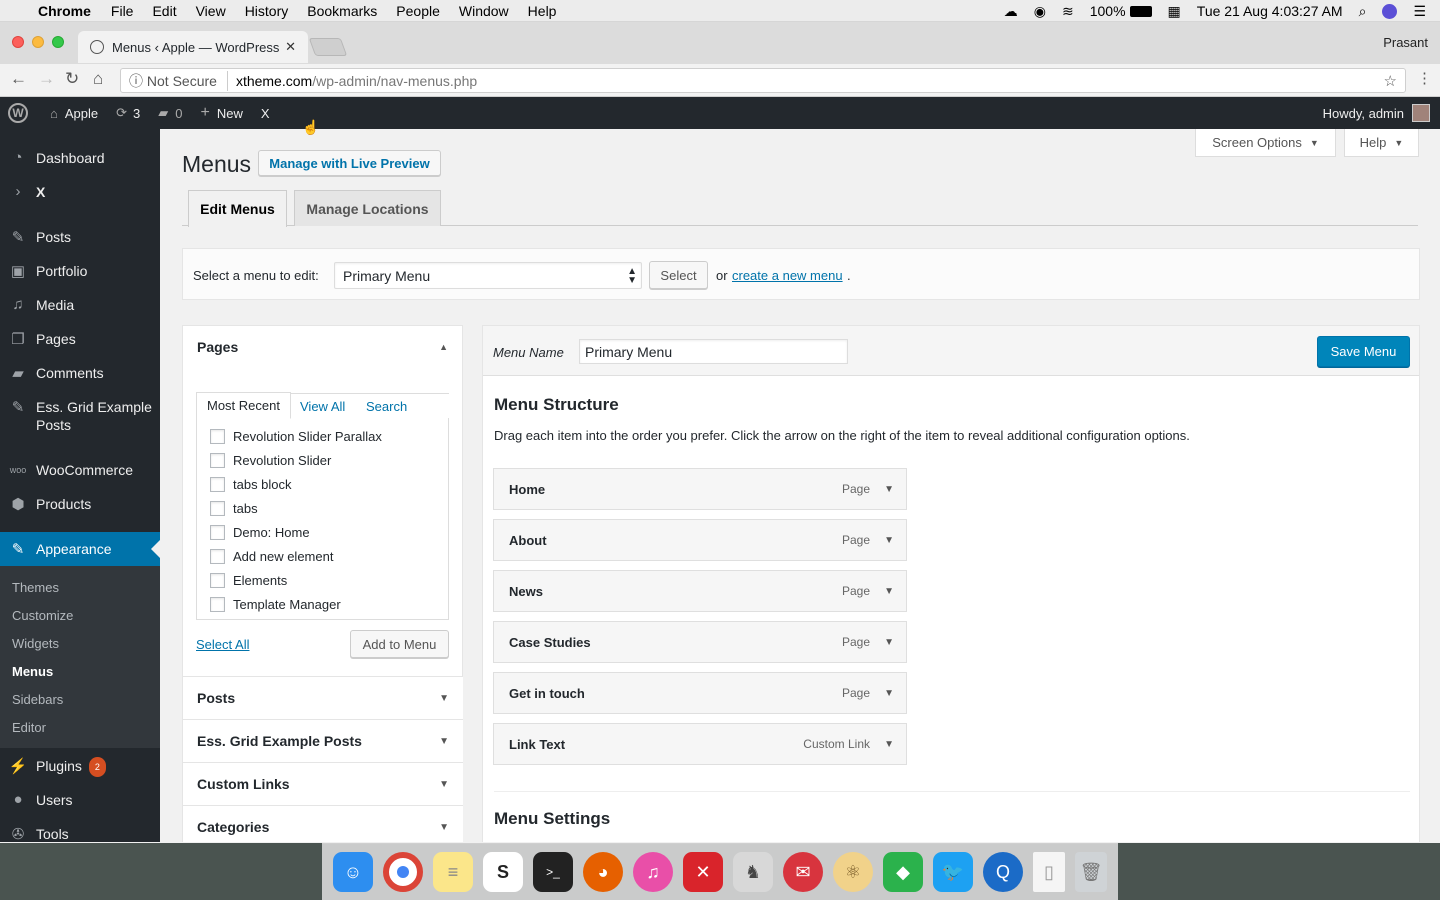 The height and width of the screenshot is (900, 1440). Describe the element at coordinates (35, 587) in the screenshot. I see `submenu-themes: Themes` at that location.